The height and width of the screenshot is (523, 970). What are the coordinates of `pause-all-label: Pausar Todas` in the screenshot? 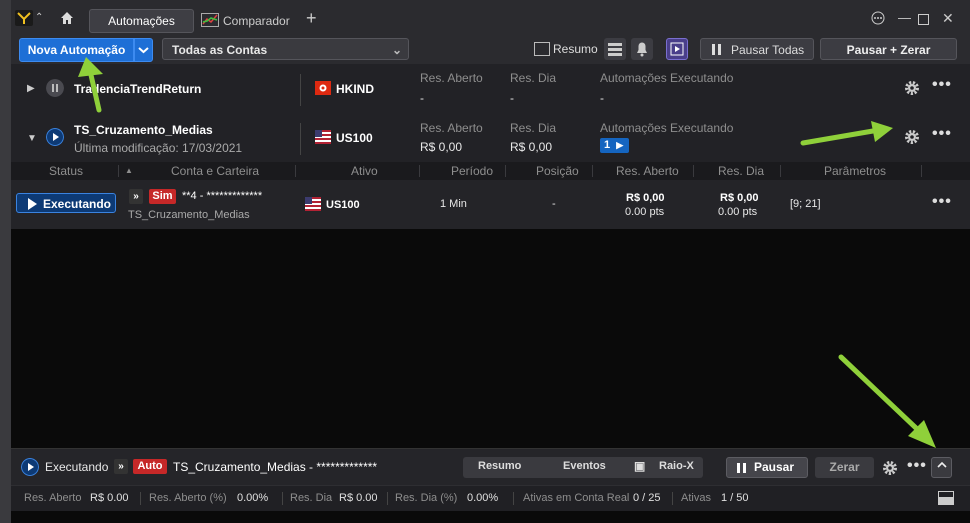 It's located at (768, 50).